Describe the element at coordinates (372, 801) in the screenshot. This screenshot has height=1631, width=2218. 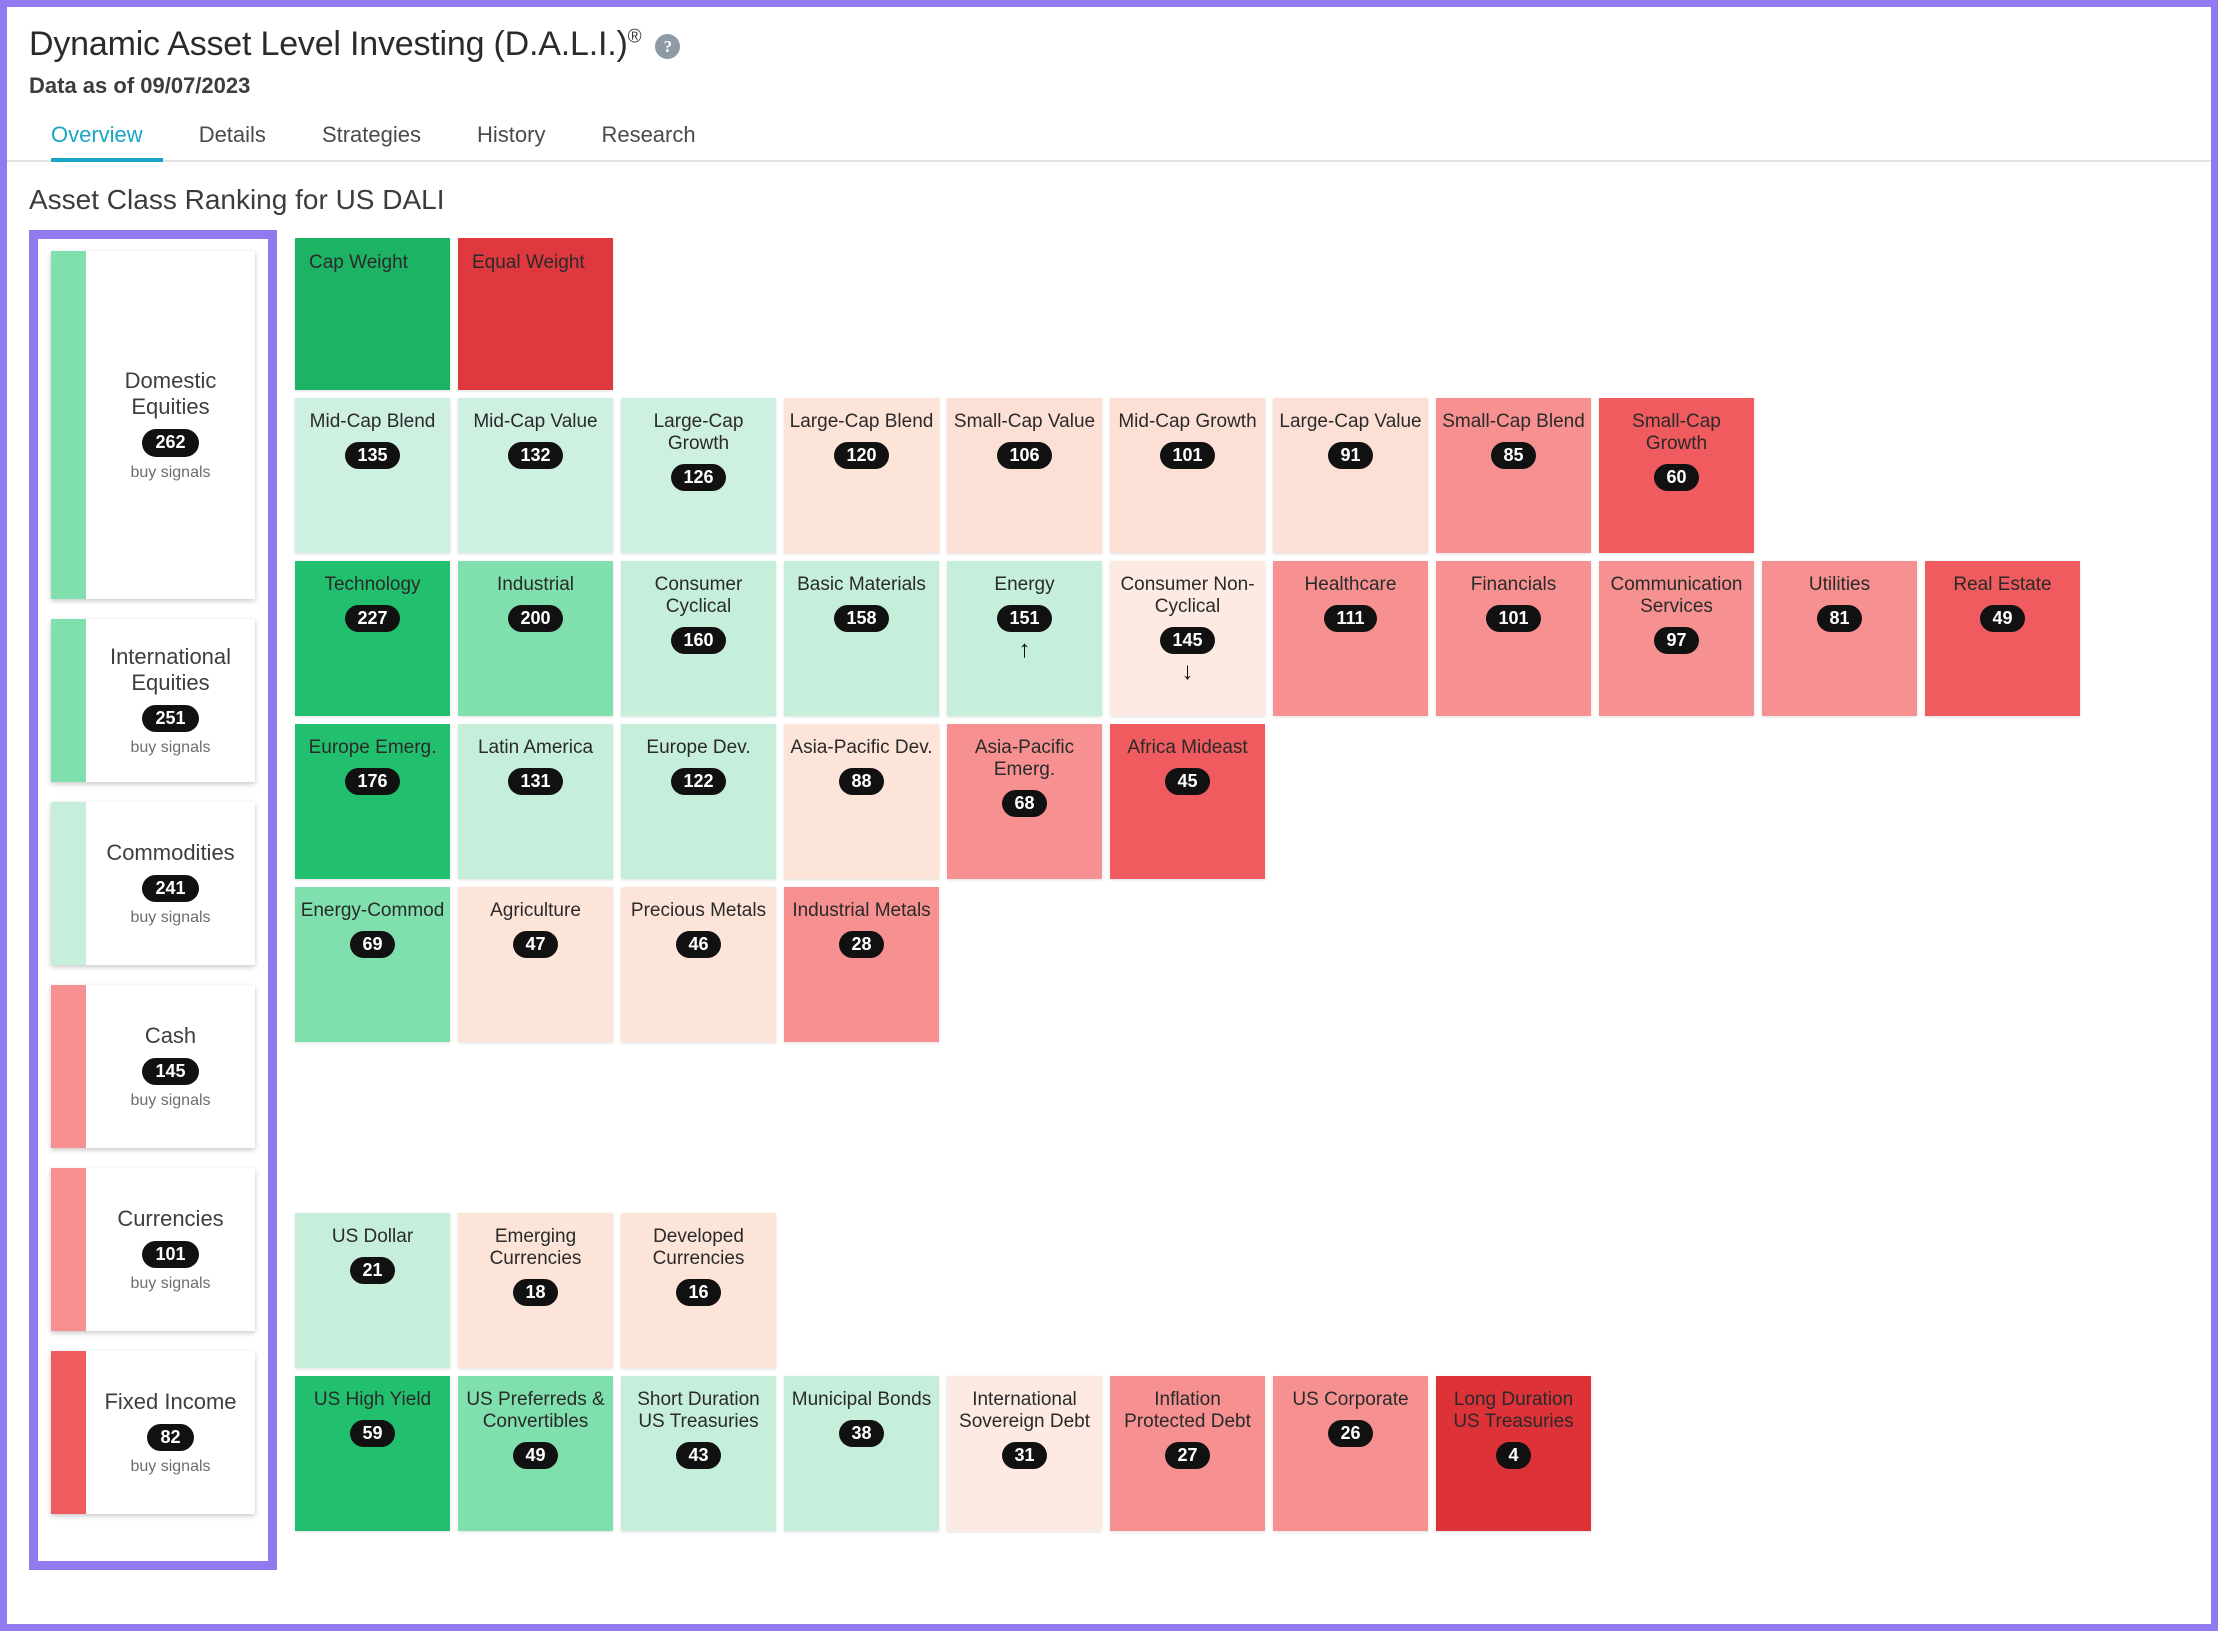
I see `ranking-tile: Europe Emerg. 176` at that location.